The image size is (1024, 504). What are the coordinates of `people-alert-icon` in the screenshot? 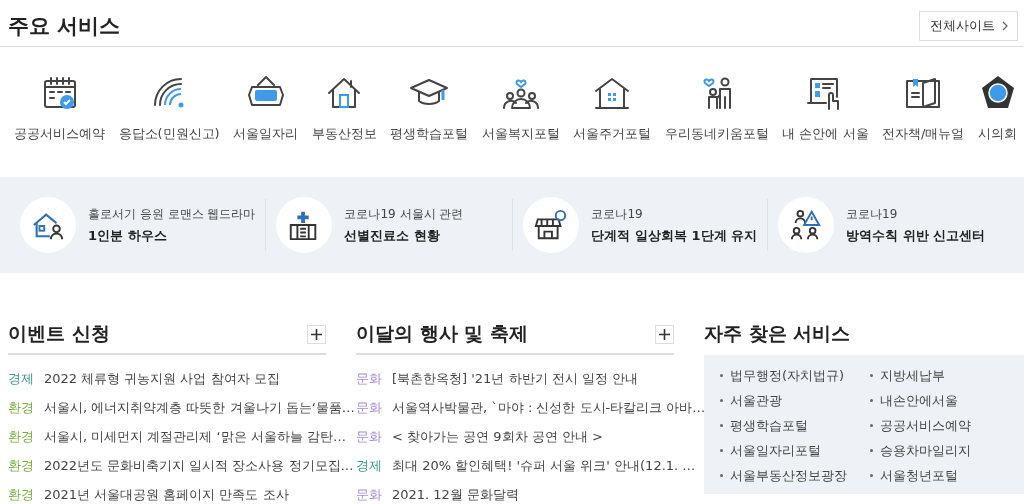 It's located at (806, 225).